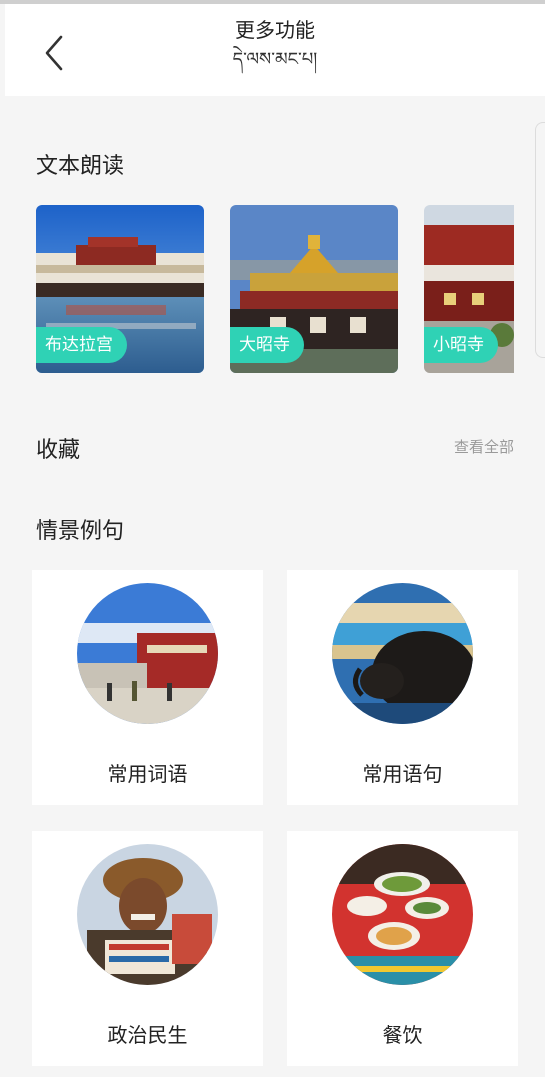 The width and height of the screenshot is (545, 1077). Describe the element at coordinates (80, 166) in the screenshot. I see `section-title-text-reading: 文本朗读` at that location.